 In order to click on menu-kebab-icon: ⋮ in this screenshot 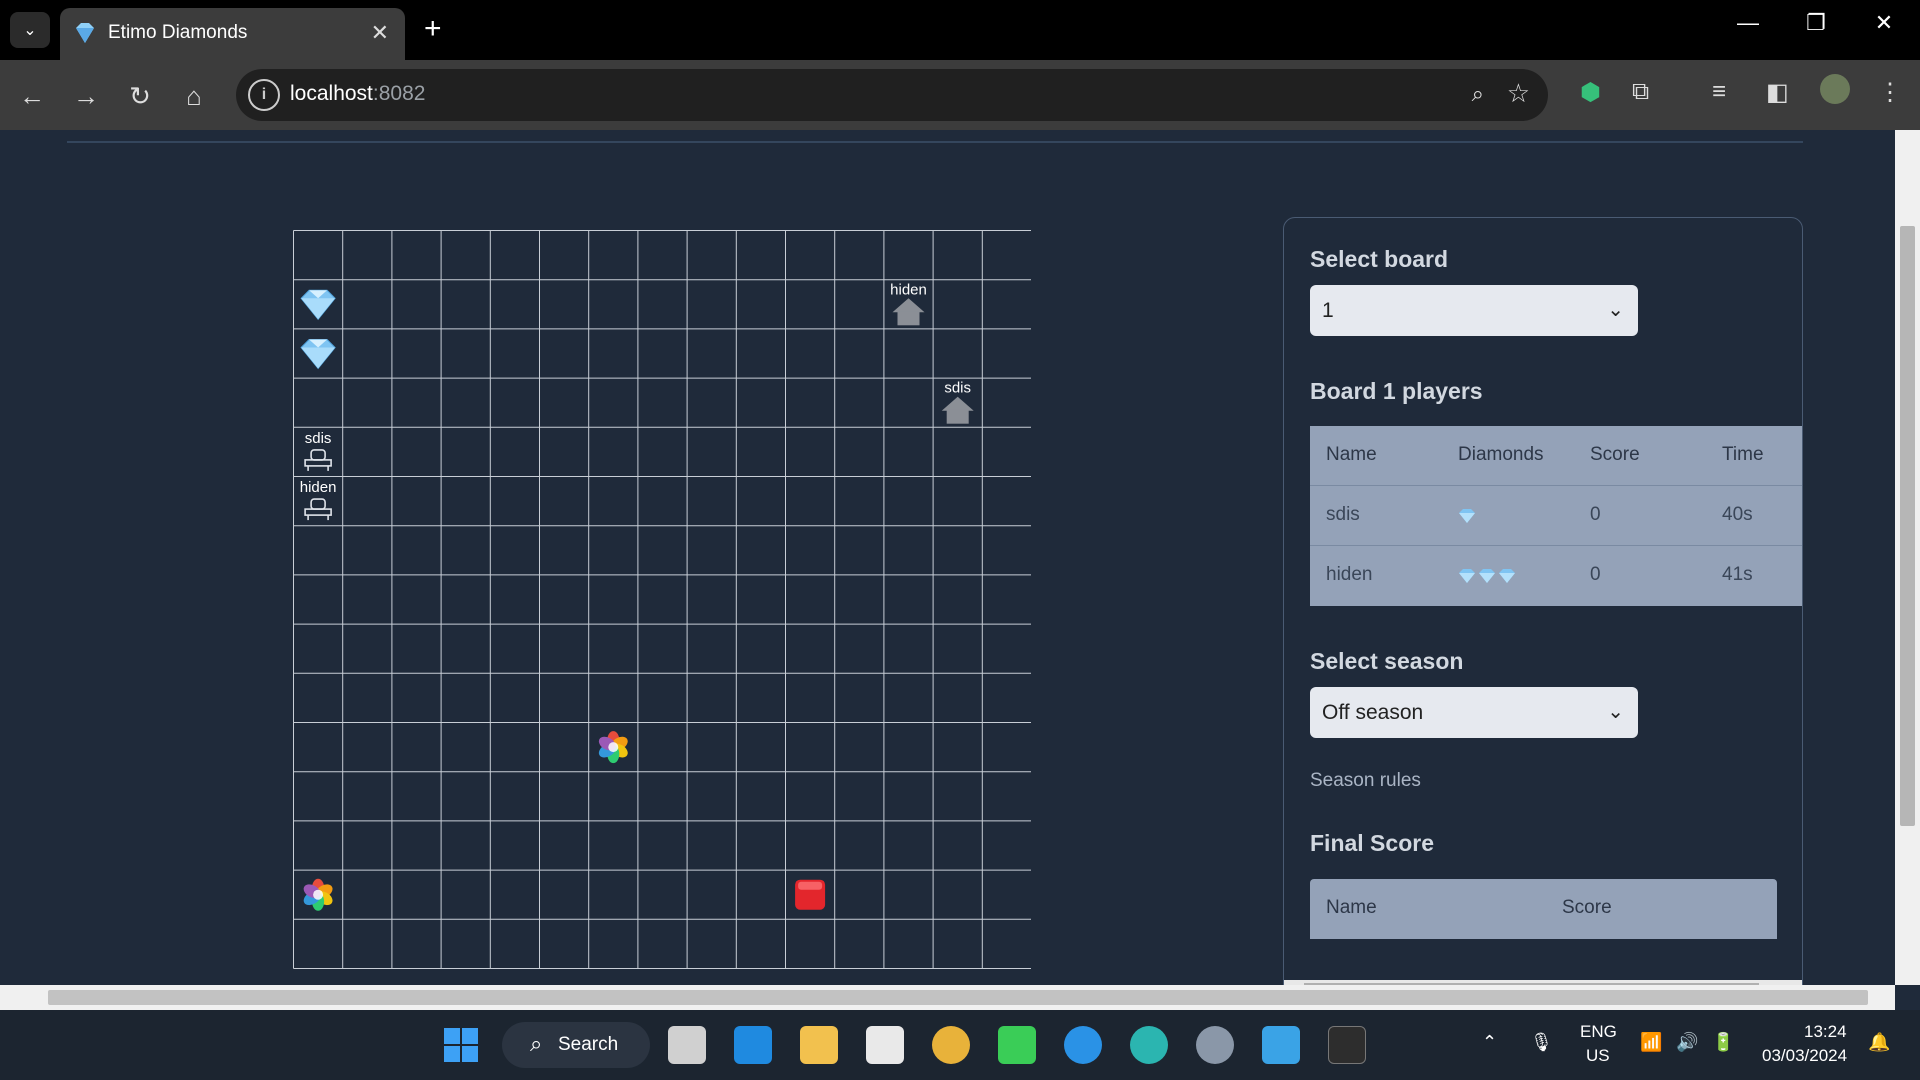, I will do `click(1890, 92)`.